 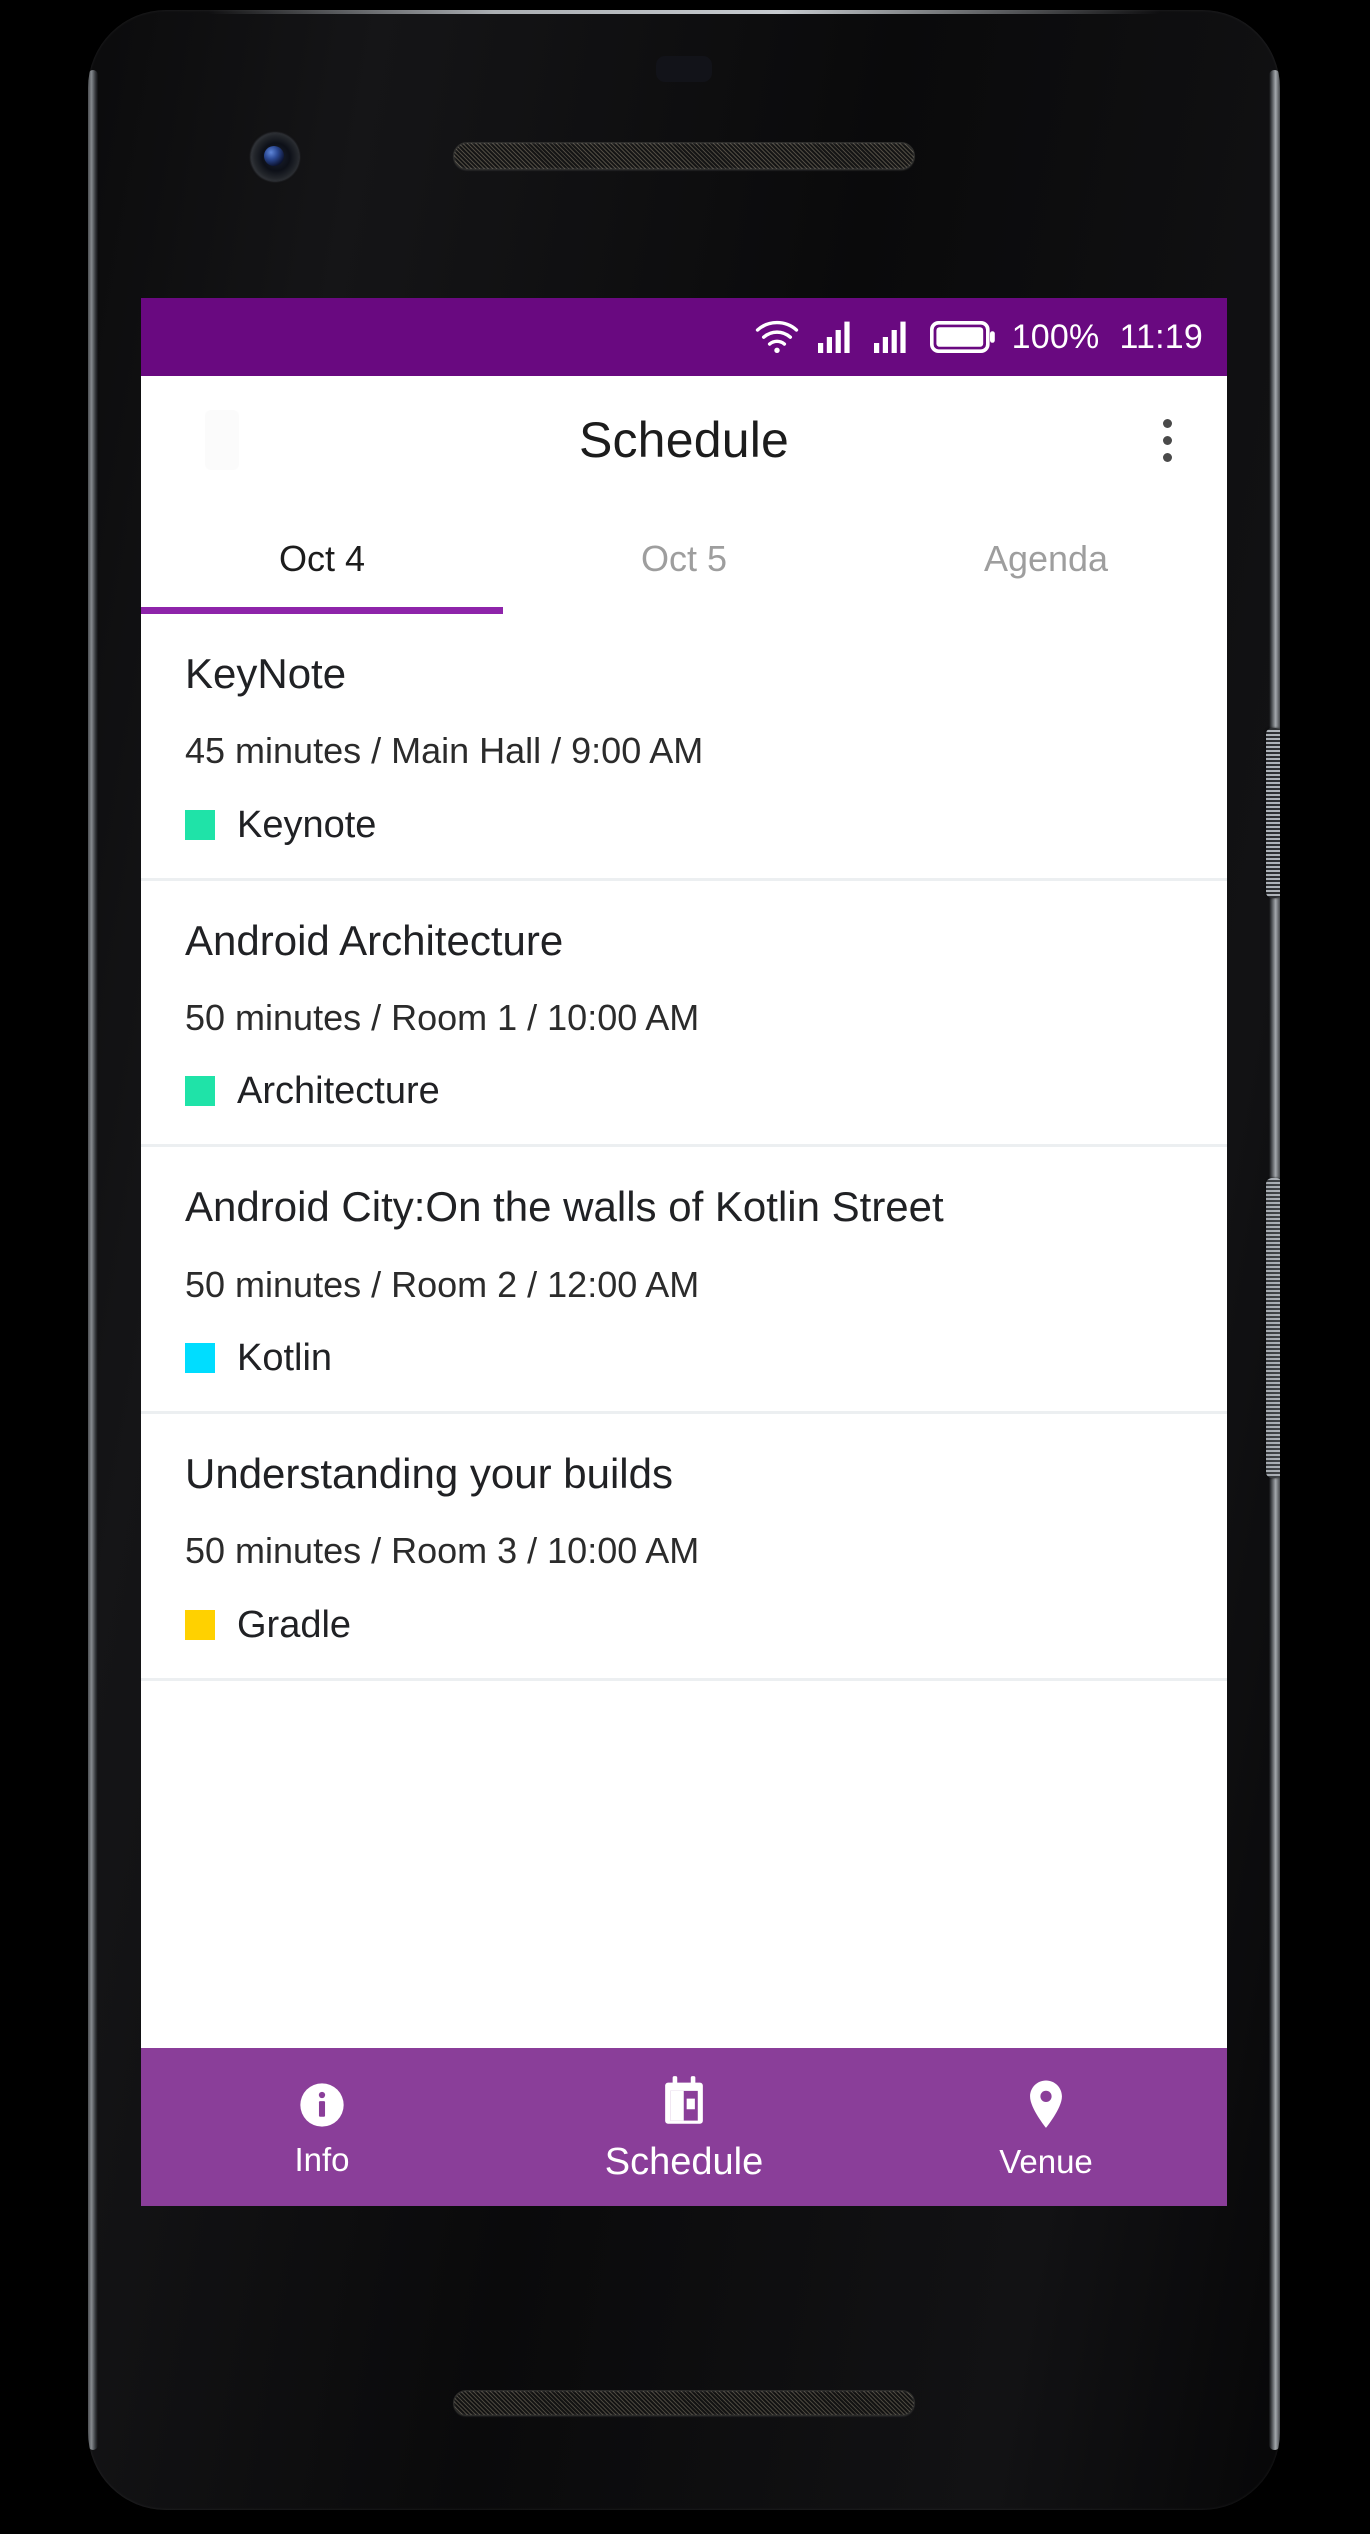 What do you see at coordinates (322, 2105) in the screenshot?
I see `info-circle-icon` at bounding box center [322, 2105].